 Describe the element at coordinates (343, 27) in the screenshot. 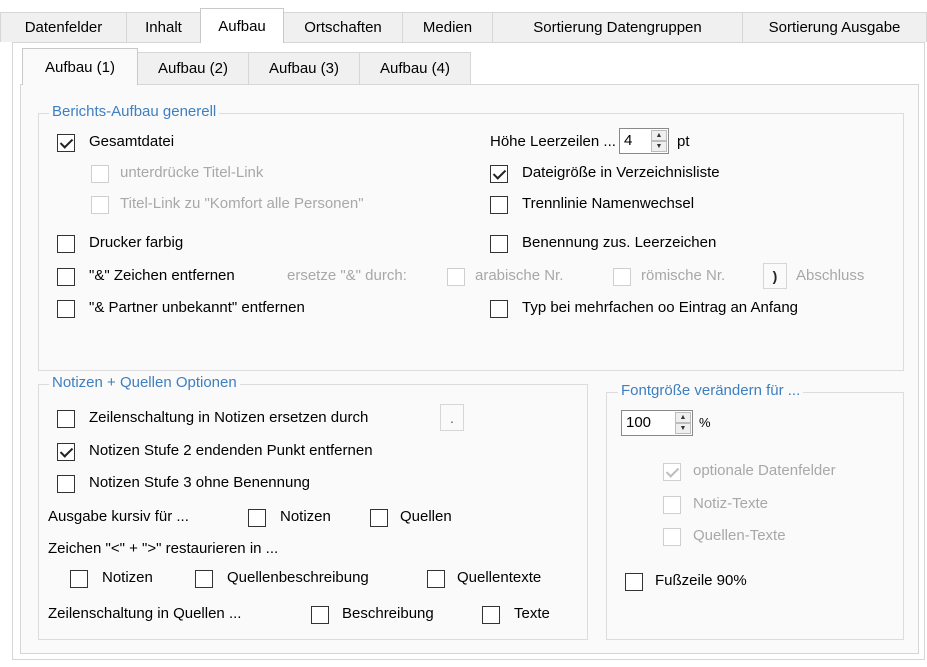

I see `tab-ortschaften: Ortschaften` at that location.